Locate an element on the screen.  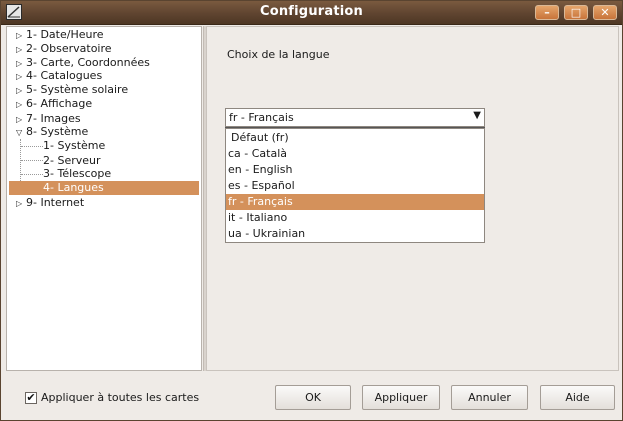
language-option: Défaut (fr) is located at coordinates (355, 138).